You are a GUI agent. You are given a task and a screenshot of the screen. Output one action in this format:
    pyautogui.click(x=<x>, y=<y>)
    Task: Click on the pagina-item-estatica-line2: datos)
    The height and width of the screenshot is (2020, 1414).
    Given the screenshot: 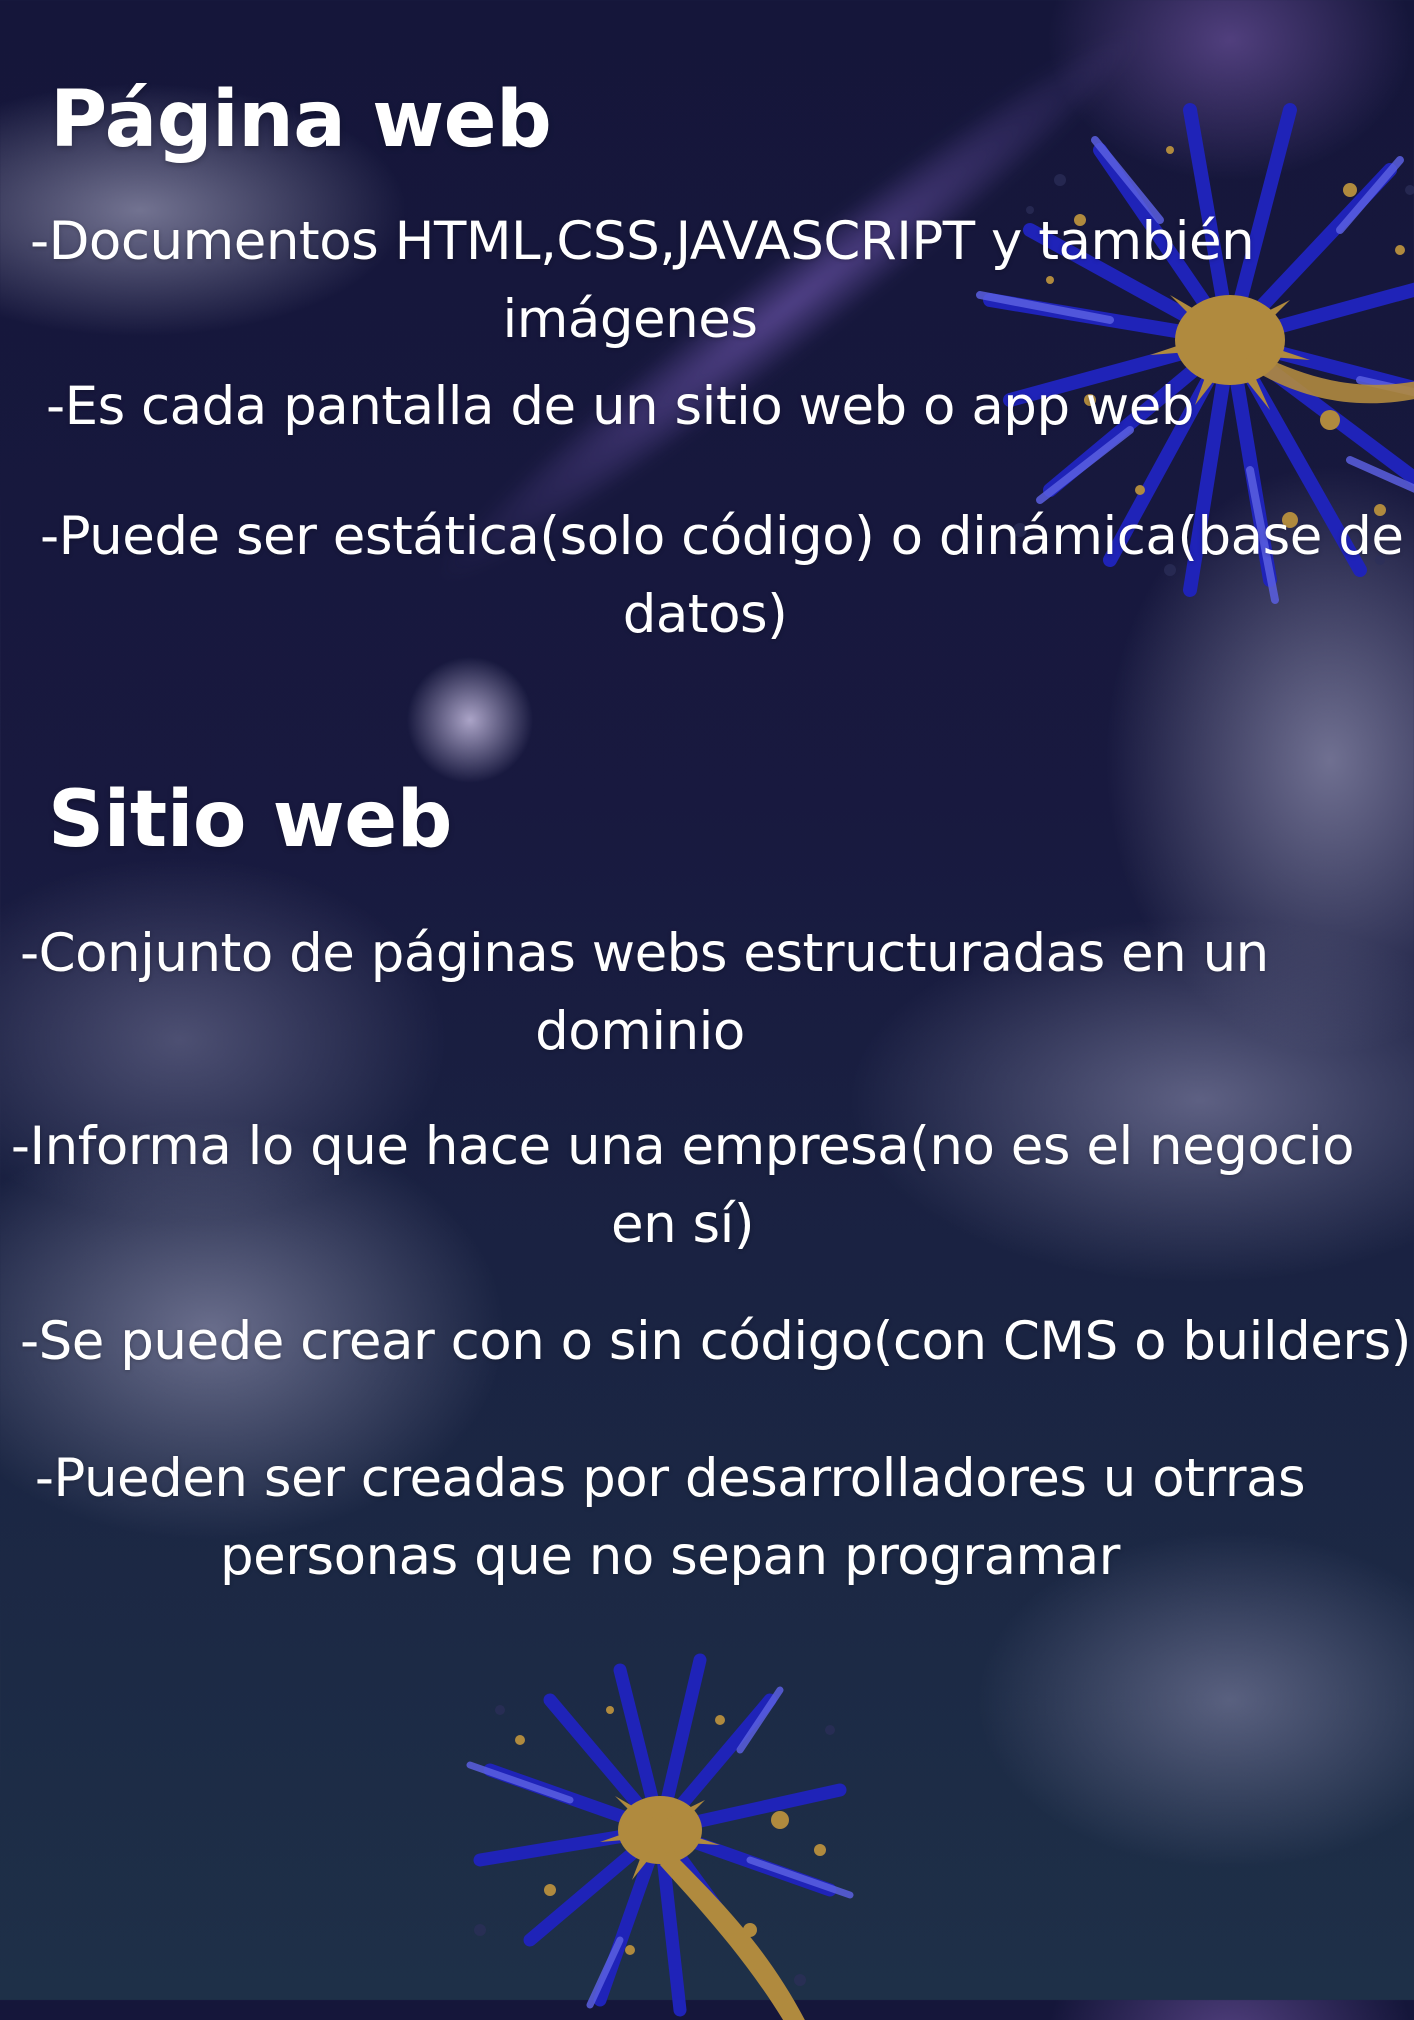 What is the action you would take?
    pyautogui.click(x=705, y=614)
    